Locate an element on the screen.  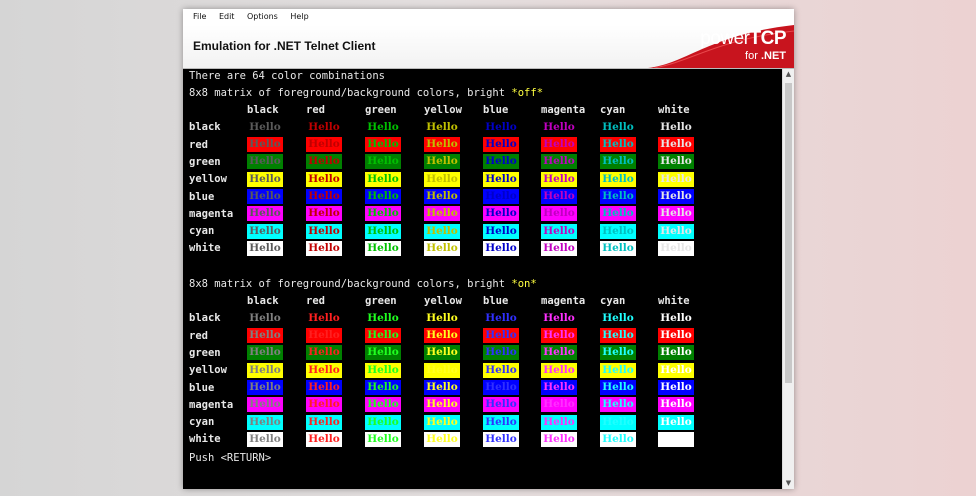
matrix-on-cell-blue-bg-cyan-fg: Hello is located at coordinates (618, 387).